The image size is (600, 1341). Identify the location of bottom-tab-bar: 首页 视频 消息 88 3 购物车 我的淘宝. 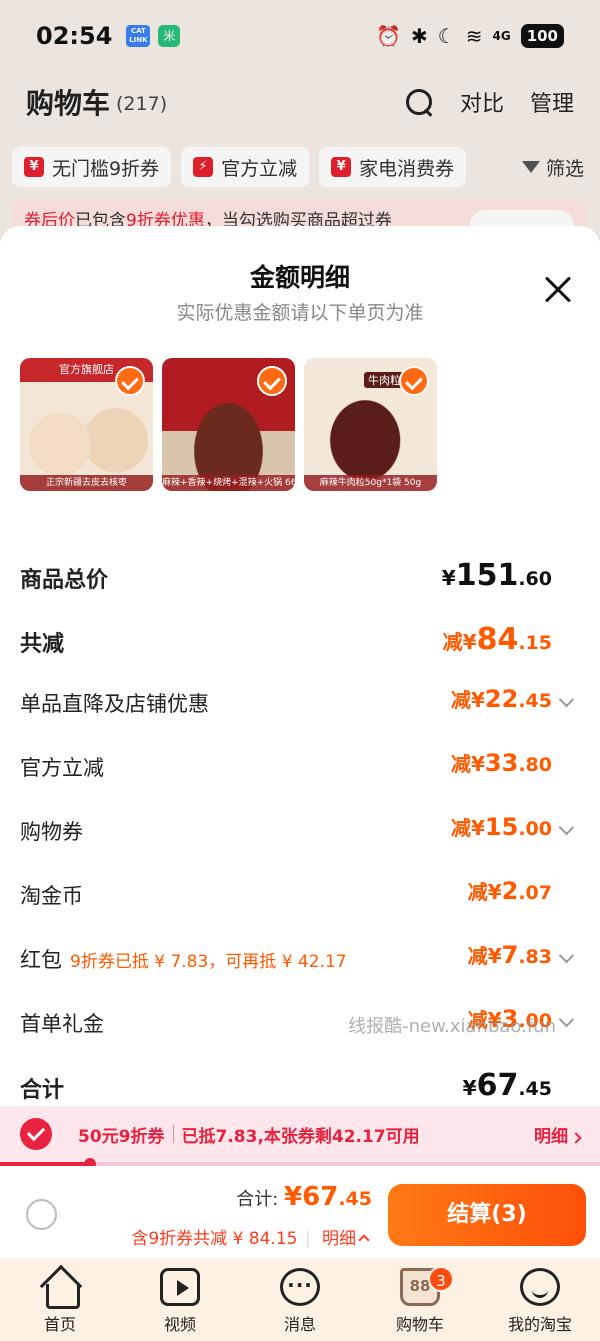
(300, 1299).